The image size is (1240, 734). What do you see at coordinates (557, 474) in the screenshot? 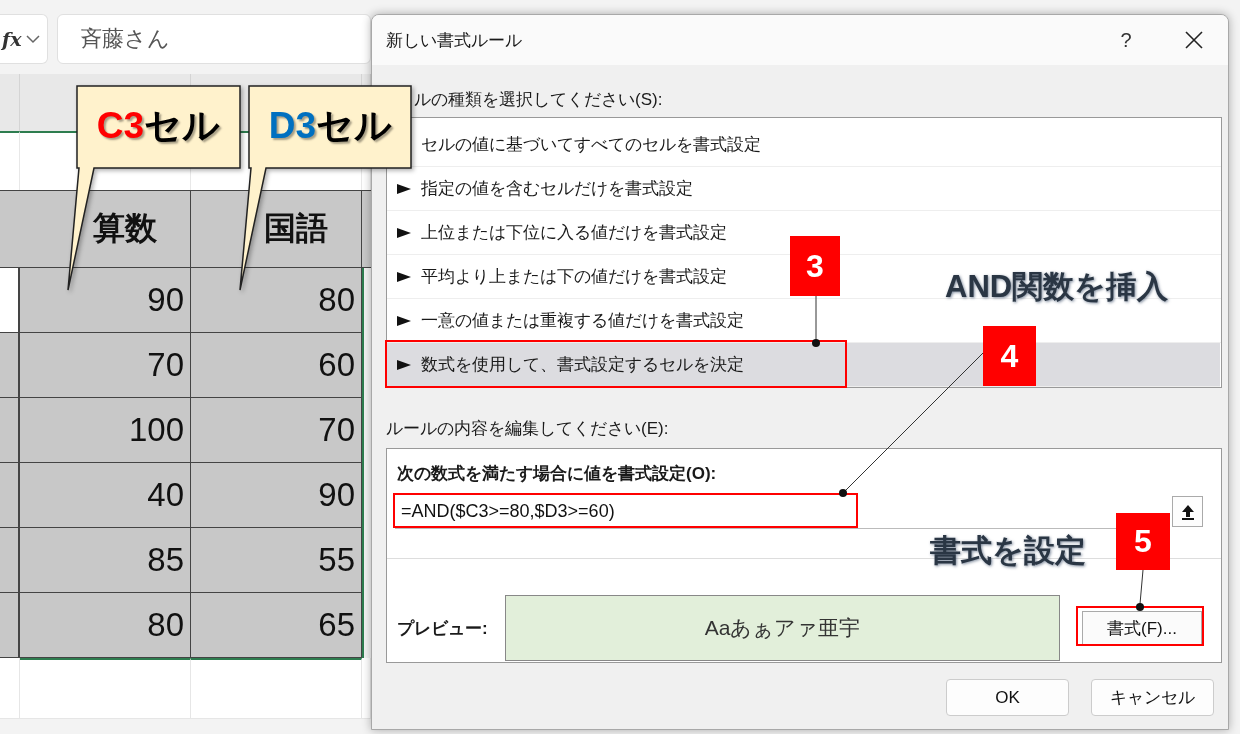
I see `formula-label: 次の数式を満たす場合に値を書式設定(O):` at bounding box center [557, 474].